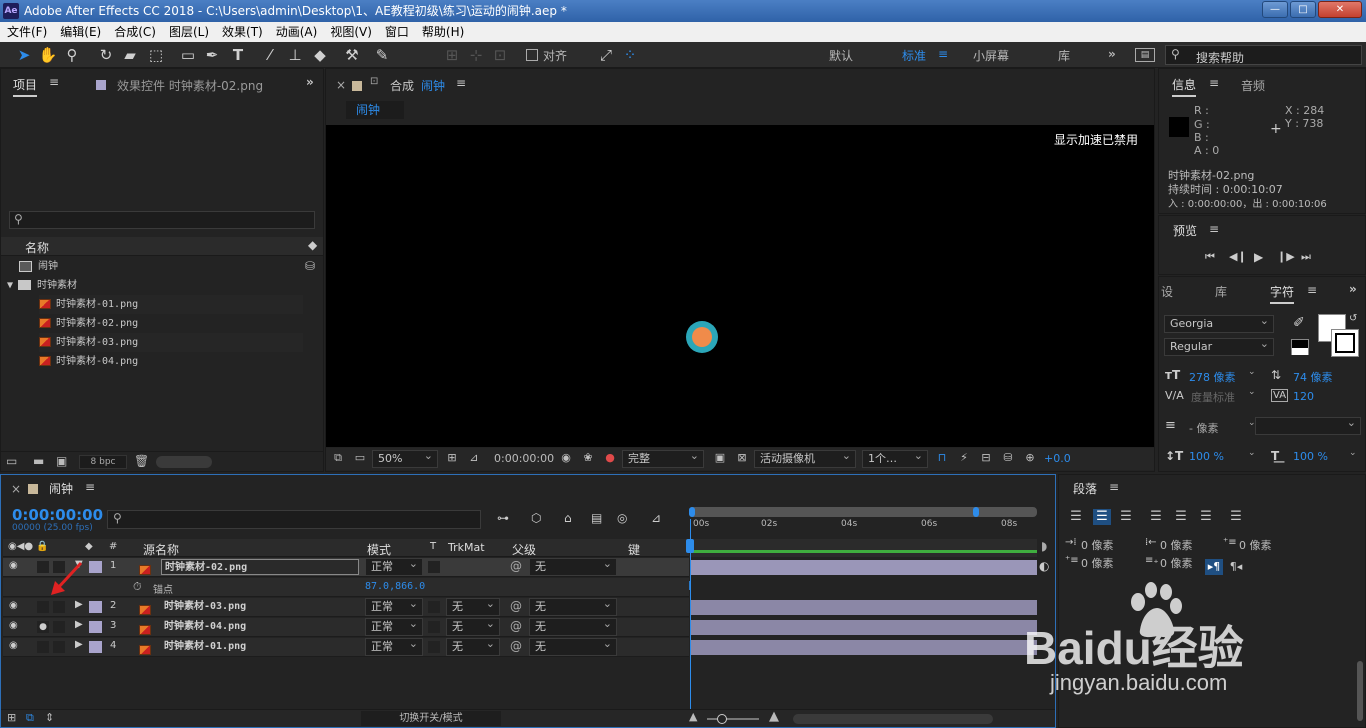 This screenshot has height=728, width=1366. Describe the element at coordinates (260, 627) in the screenshot. I see `layer-name: 时钟素材-04.png` at that location.